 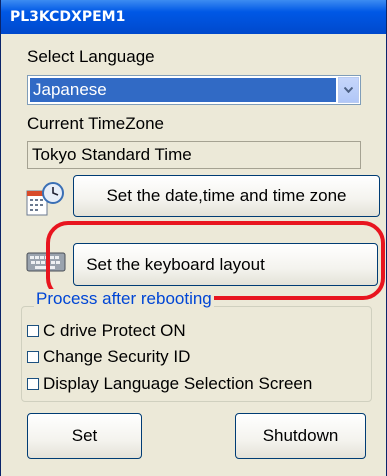 What do you see at coordinates (46, 203) in the screenshot?
I see `calendar-clock-icon` at bounding box center [46, 203].